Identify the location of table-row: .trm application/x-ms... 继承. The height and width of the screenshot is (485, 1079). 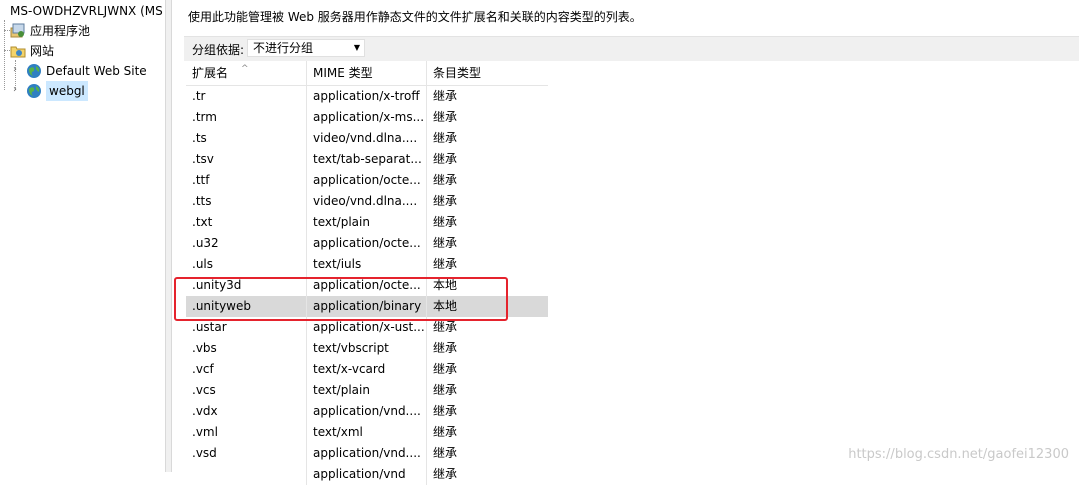
(367, 117).